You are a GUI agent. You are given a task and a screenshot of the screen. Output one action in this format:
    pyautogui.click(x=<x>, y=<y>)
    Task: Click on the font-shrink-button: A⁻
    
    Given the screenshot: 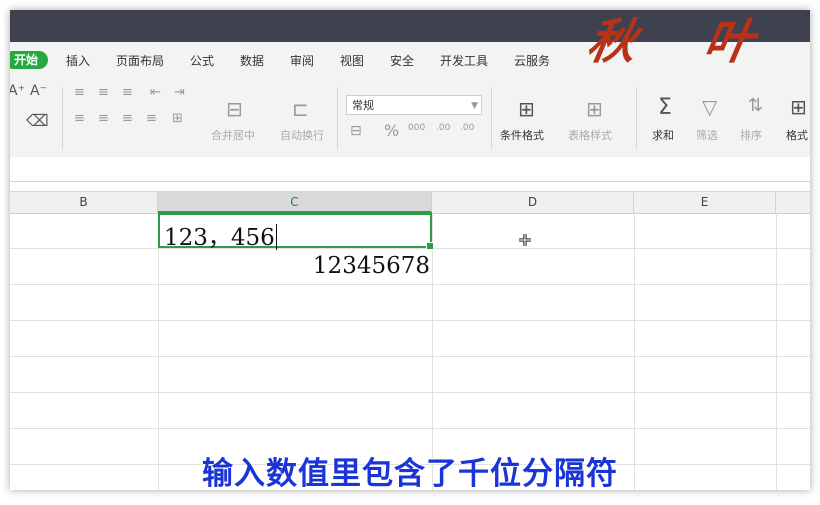 What is the action you would take?
    pyautogui.click(x=38, y=91)
    